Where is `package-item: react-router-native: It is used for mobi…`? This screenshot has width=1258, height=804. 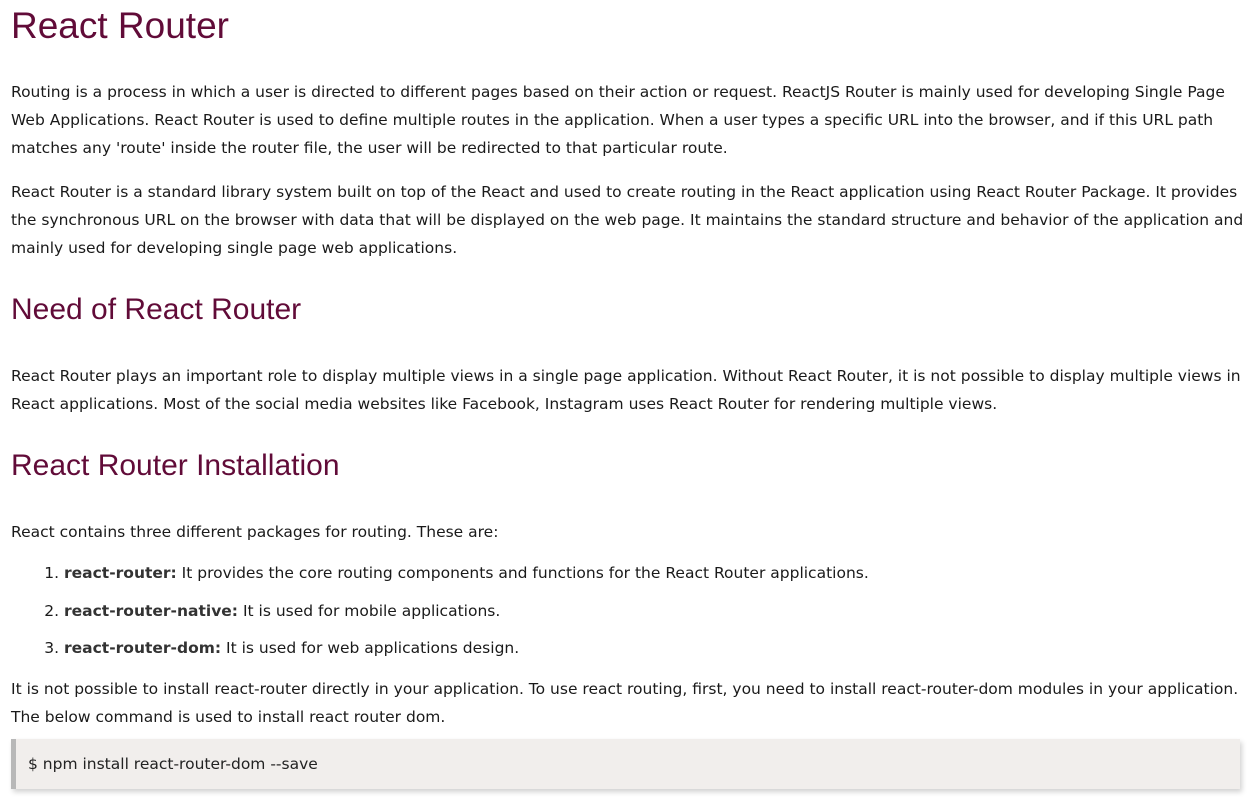 package-item: react-router-native: It is used for mobi… is located at coordinates (655, 611).